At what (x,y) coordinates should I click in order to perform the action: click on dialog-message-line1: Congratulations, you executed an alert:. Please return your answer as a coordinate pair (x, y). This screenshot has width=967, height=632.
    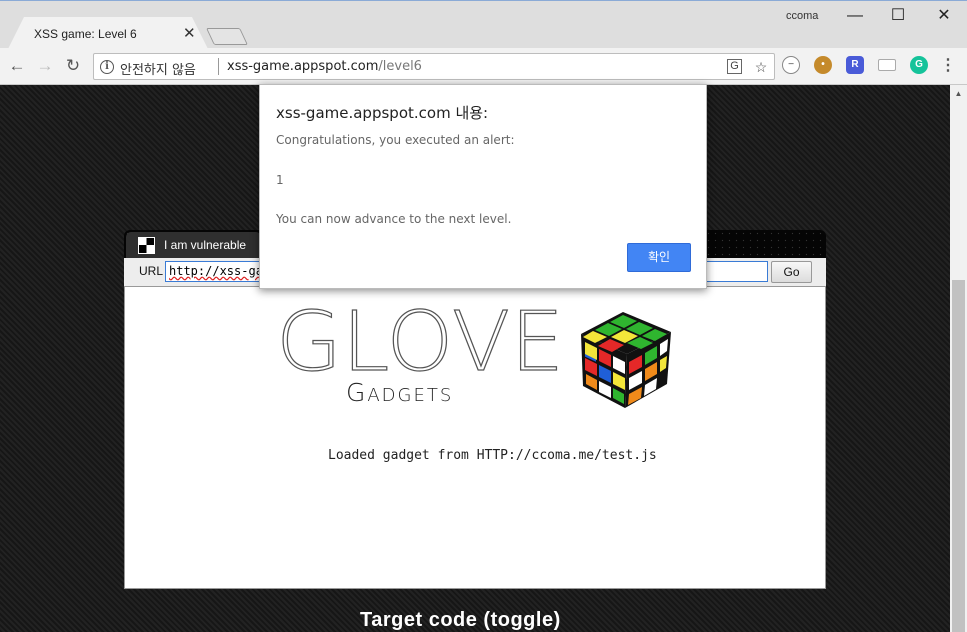
    Looking at the image, I should click on (395, 140).